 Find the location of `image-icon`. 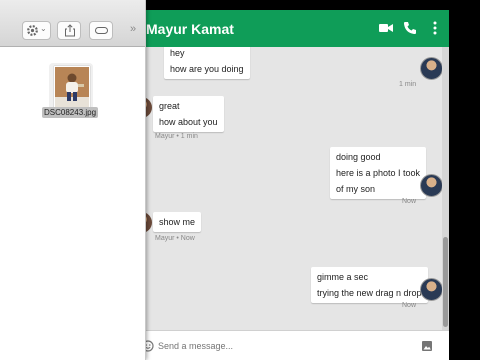

image-icon is located at coordinates (427, 346).